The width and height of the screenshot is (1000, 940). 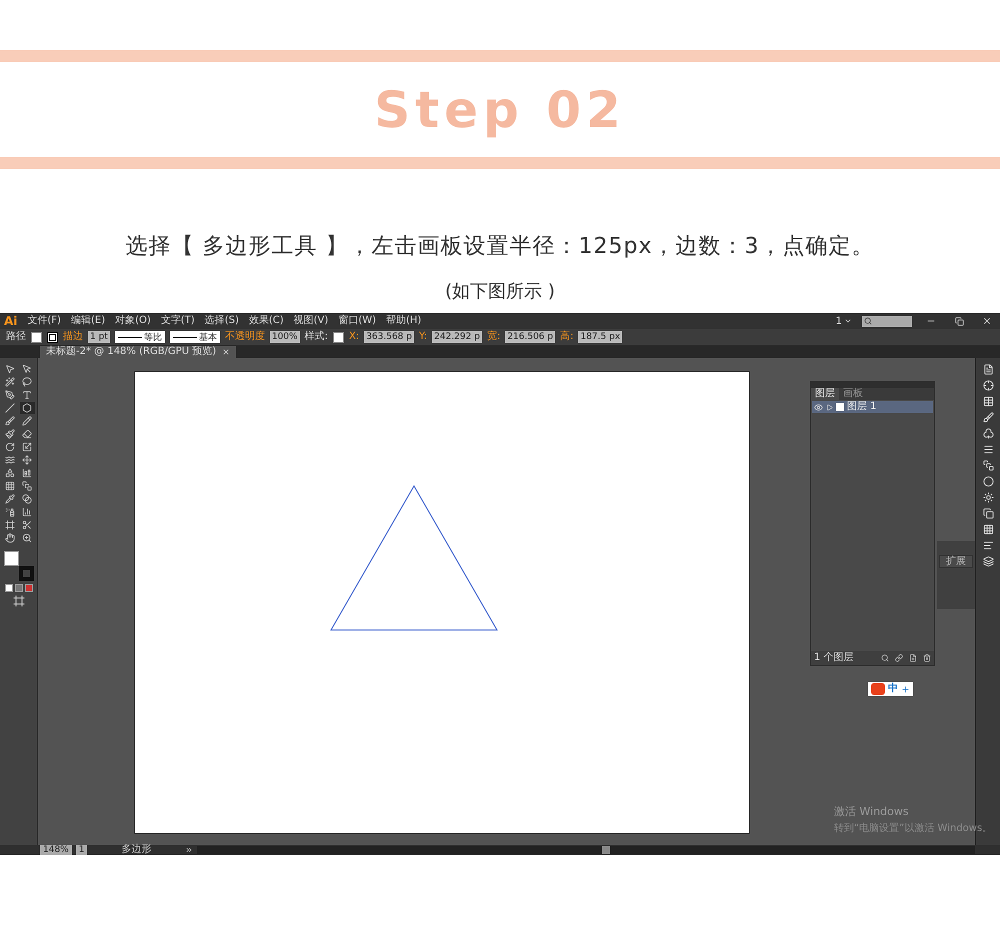 I want to click on control-link: 高:, so click(x=567, y=337).